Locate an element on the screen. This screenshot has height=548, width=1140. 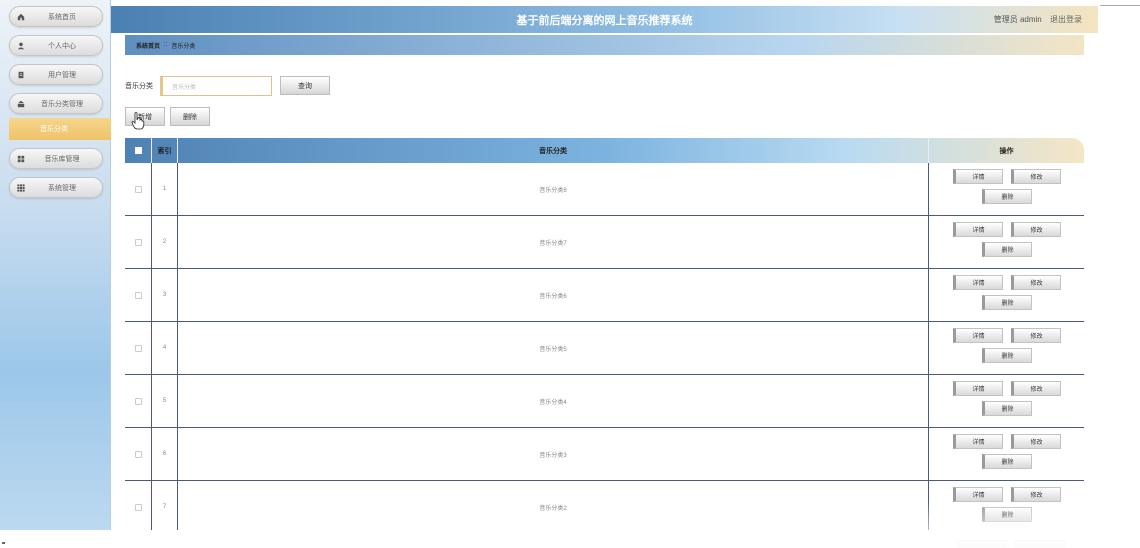
row-index: 7 is located at coordinates (165, 505).